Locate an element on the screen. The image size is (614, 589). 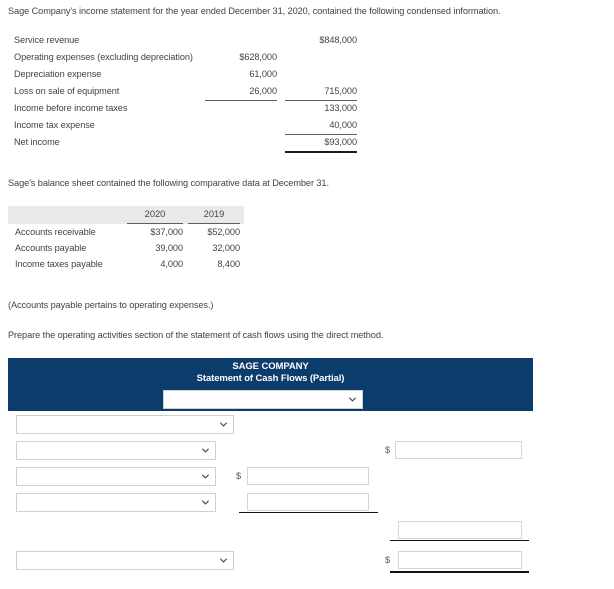
subtotal-rule-right is located at coordinates (459, 540).